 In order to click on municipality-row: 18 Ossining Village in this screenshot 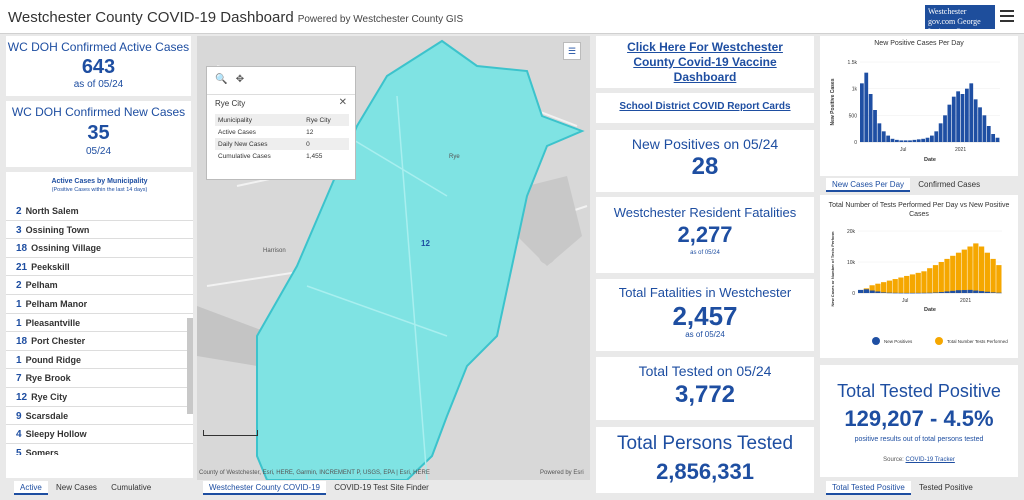, I will do `click(99, 248)`.